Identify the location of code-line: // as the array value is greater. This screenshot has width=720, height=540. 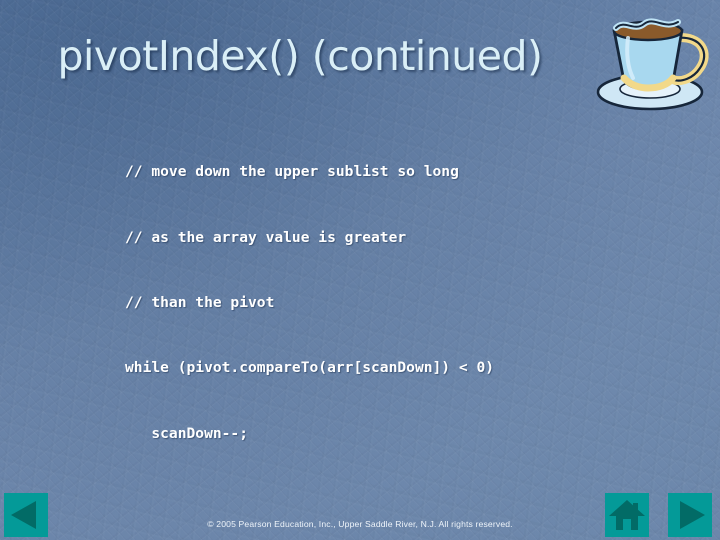
(266, 237).